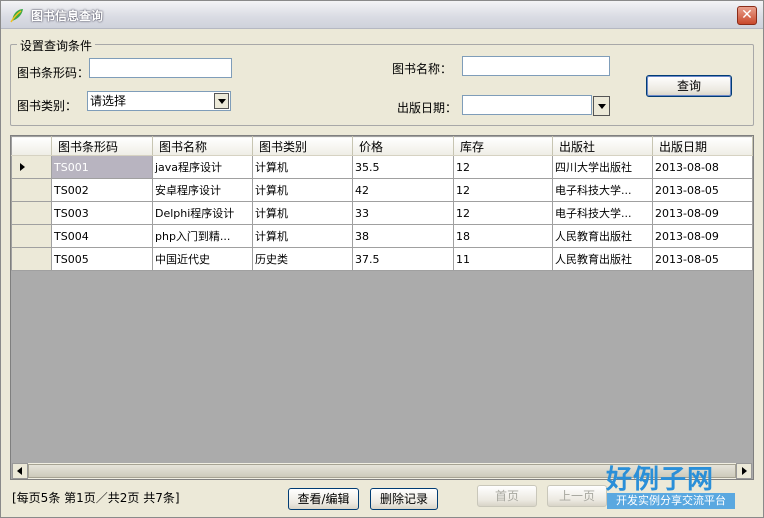 Image resolution: width=764 pixels, height=518 pixels. Describe the element at coordinates (422, 69) in the screenshot. I see `book-name-label: 图书名称：` at that location.